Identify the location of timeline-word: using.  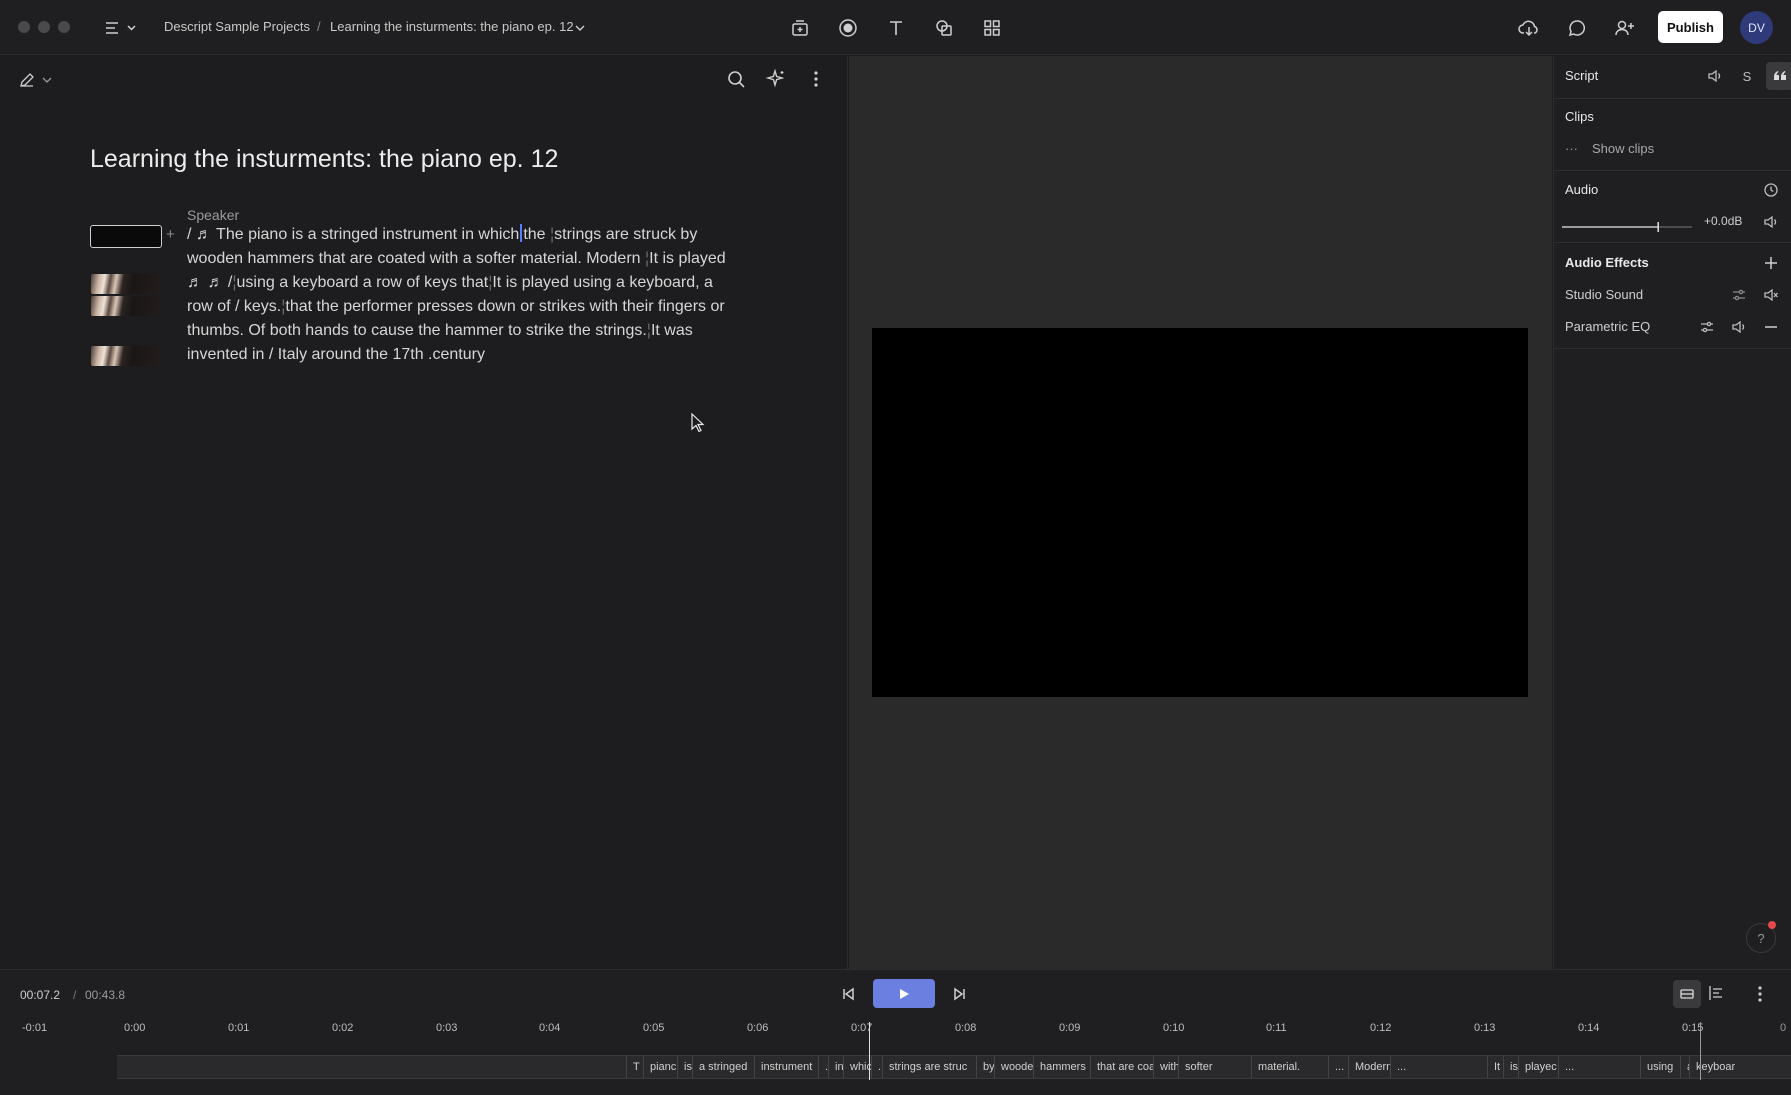
(1660, 1067).